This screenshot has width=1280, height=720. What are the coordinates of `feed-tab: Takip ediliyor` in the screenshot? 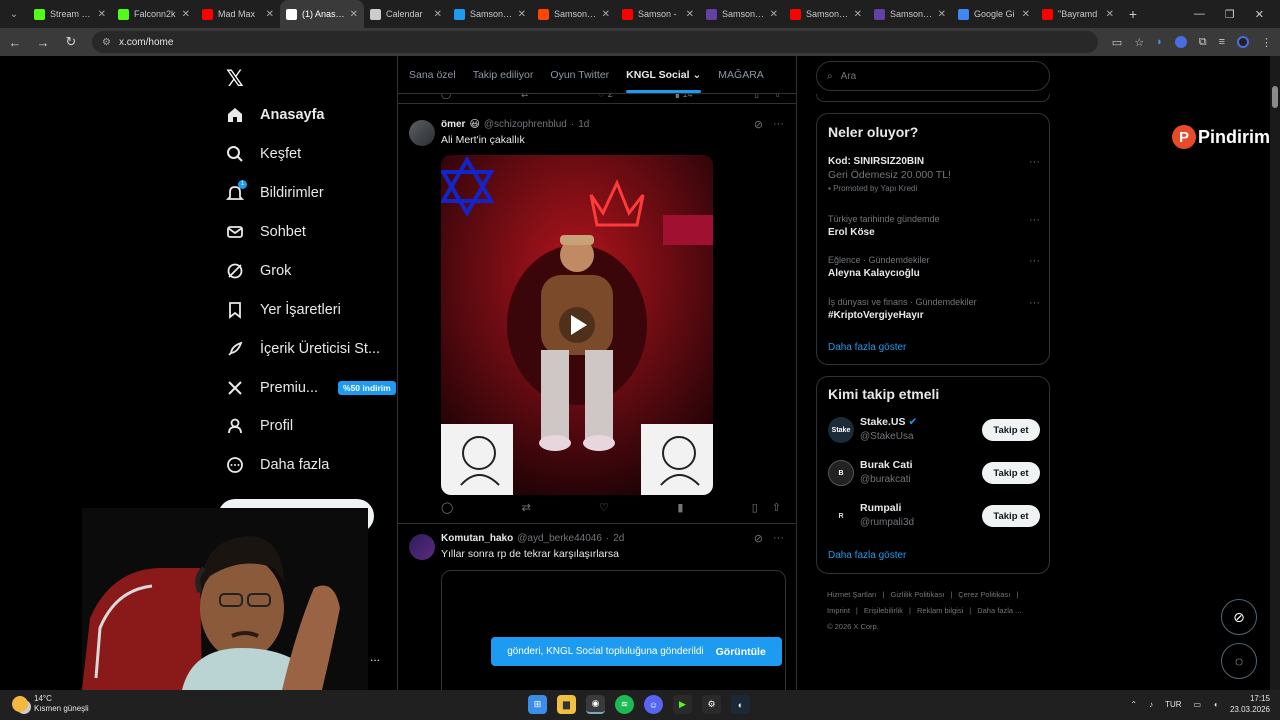 It's located at (503, 81).